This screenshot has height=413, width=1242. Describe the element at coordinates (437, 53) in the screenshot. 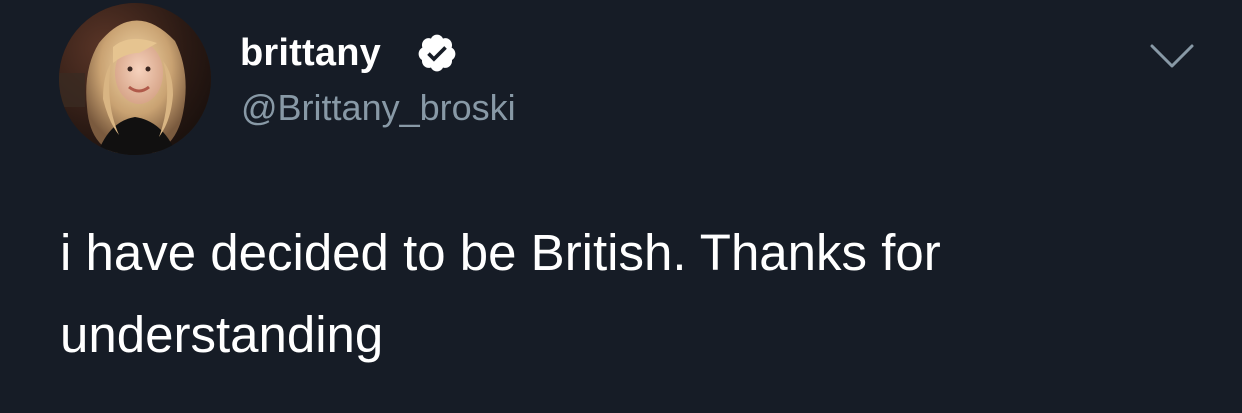

I see `verified-badge-icon` at that location.